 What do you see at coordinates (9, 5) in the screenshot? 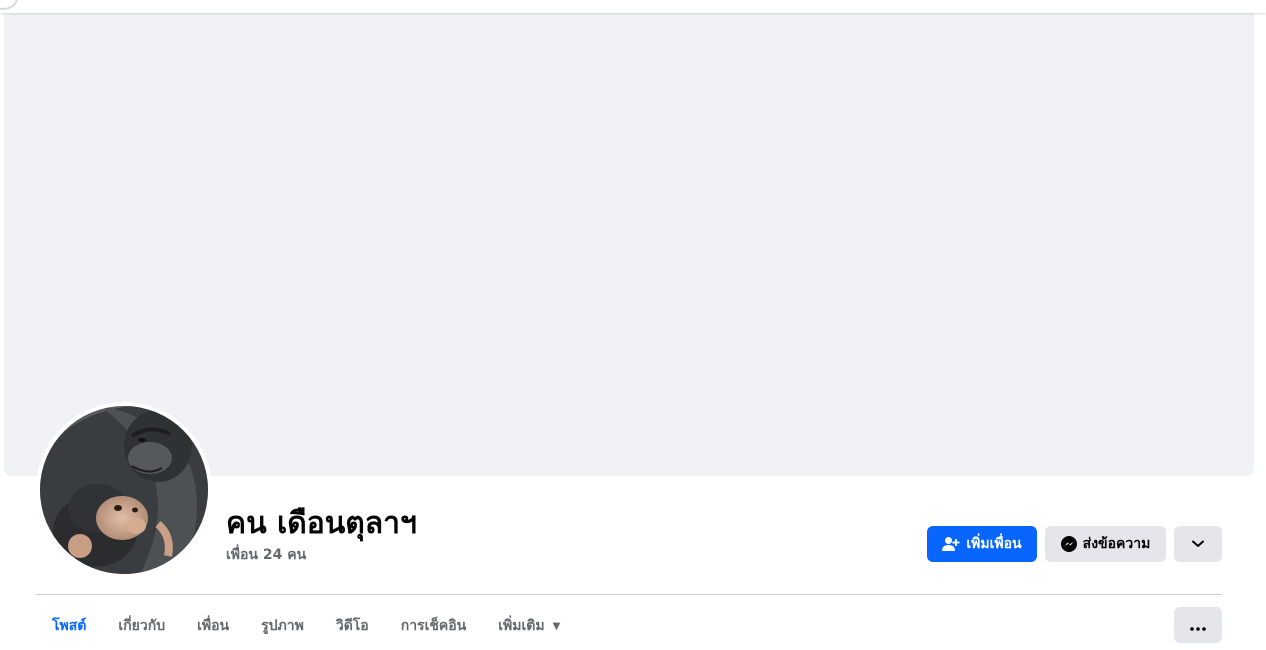
I see `topbar-corner-button` at bounding box center [9, 5].